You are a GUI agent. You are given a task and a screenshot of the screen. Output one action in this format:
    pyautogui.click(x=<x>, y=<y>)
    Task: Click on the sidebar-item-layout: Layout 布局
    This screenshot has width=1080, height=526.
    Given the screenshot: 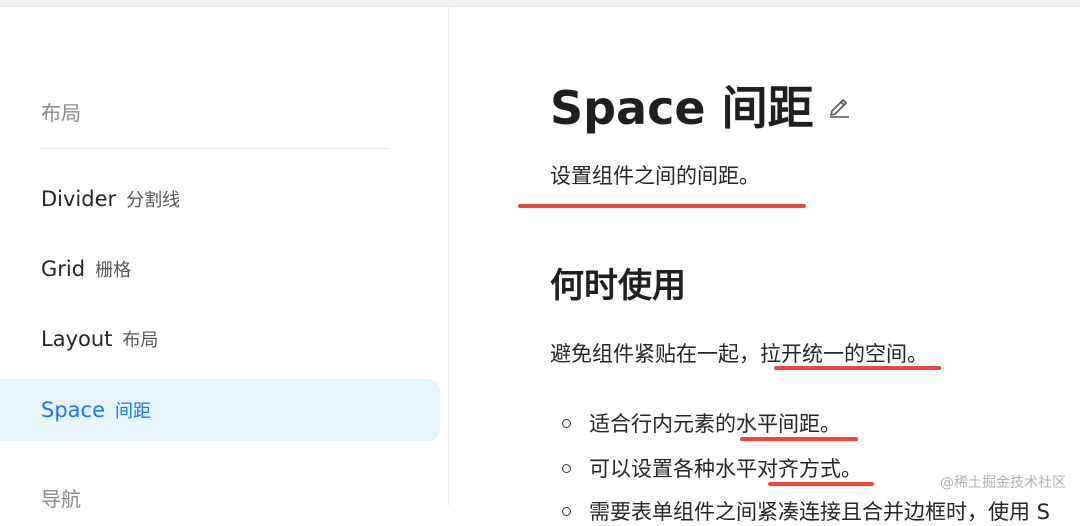 What is the action you would take?
    pyautogui.click(x=220, y=339)
    